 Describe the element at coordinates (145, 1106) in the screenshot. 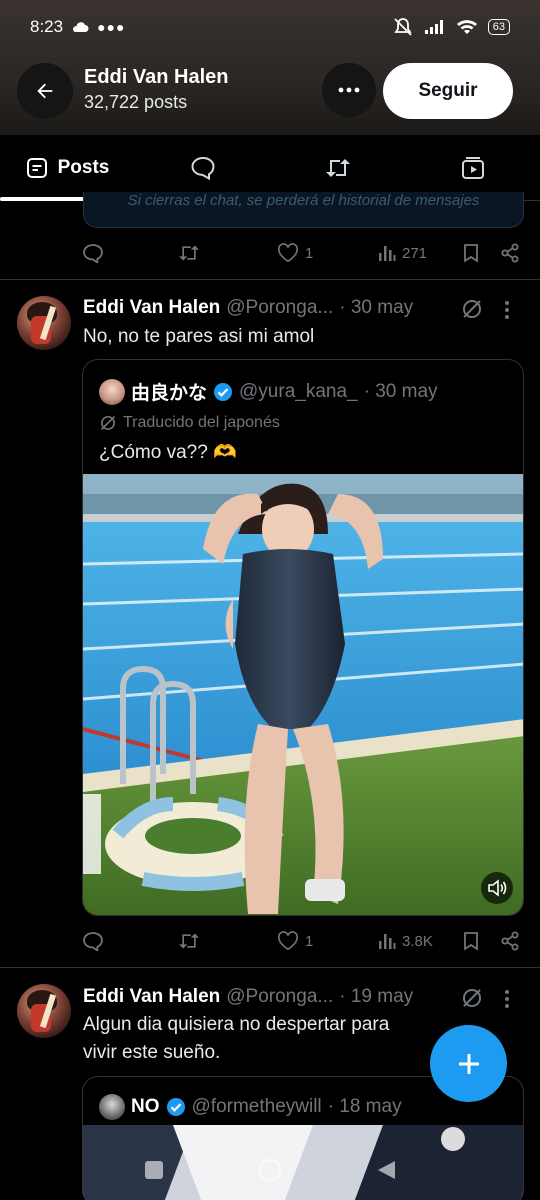

I see `quoted-author-name: NO` at that location.